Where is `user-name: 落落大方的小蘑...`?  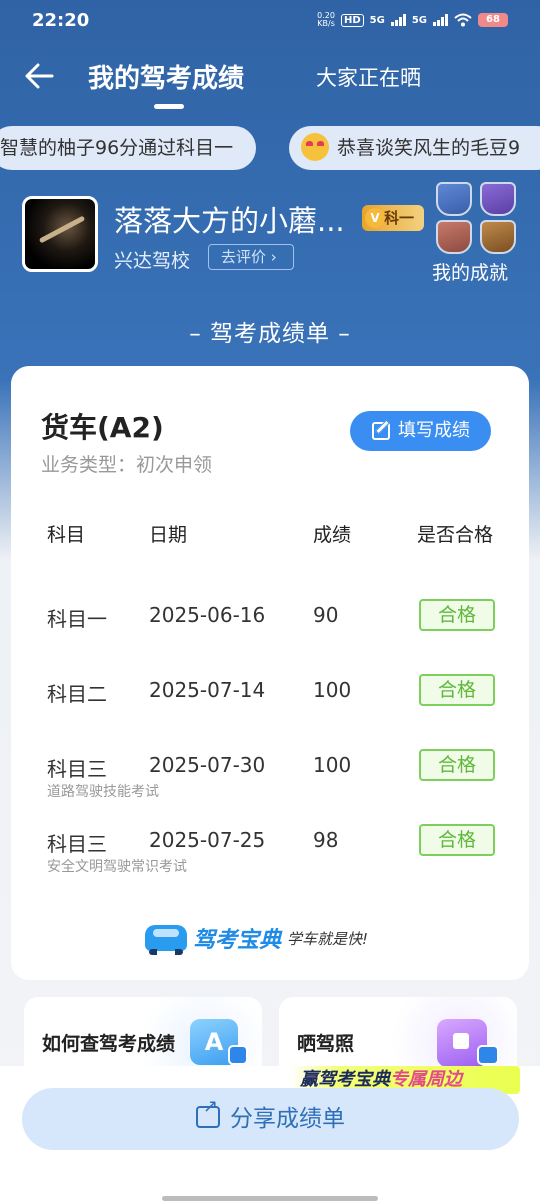 user-name: 落落大方的小蘑... is located at coordinates (229, 221).